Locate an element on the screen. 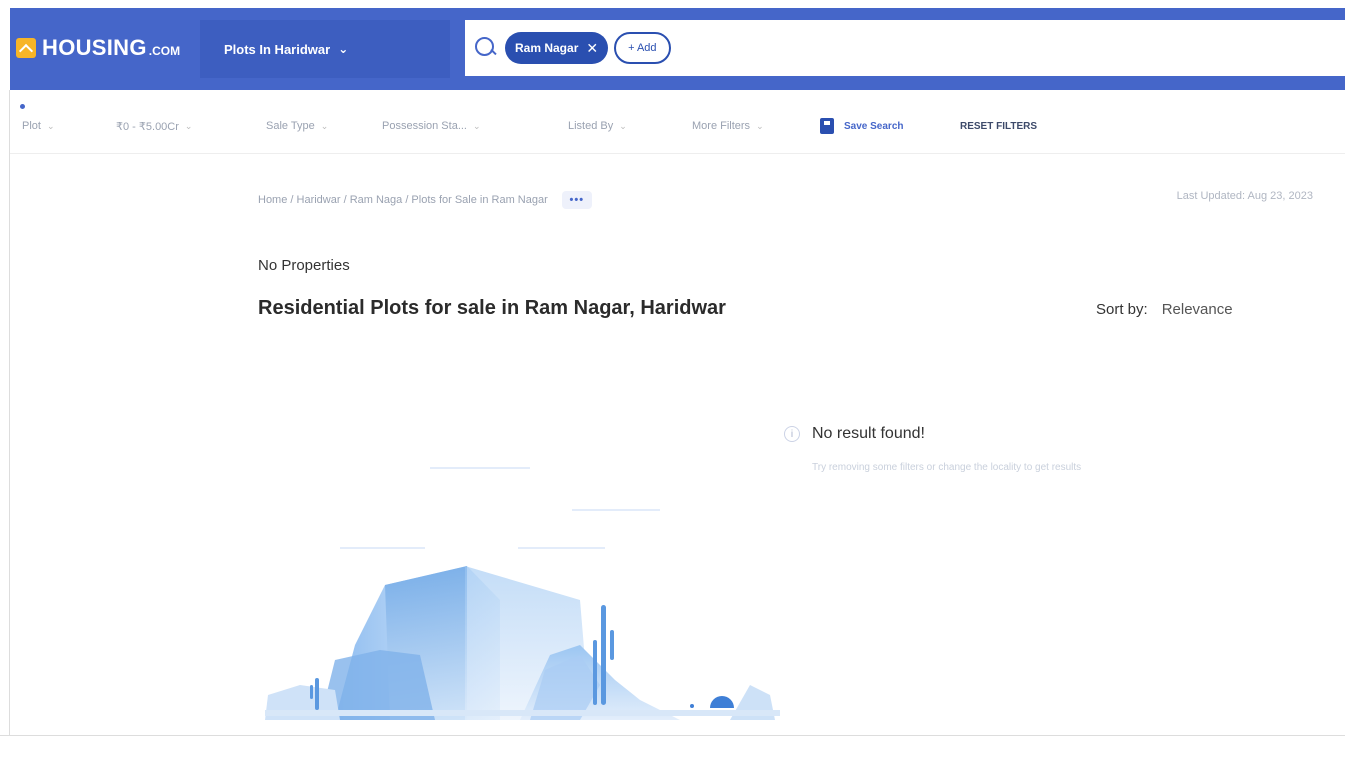 The image size is (1345, 759). filter-label: Listed By is located at coordinates (591, 126).